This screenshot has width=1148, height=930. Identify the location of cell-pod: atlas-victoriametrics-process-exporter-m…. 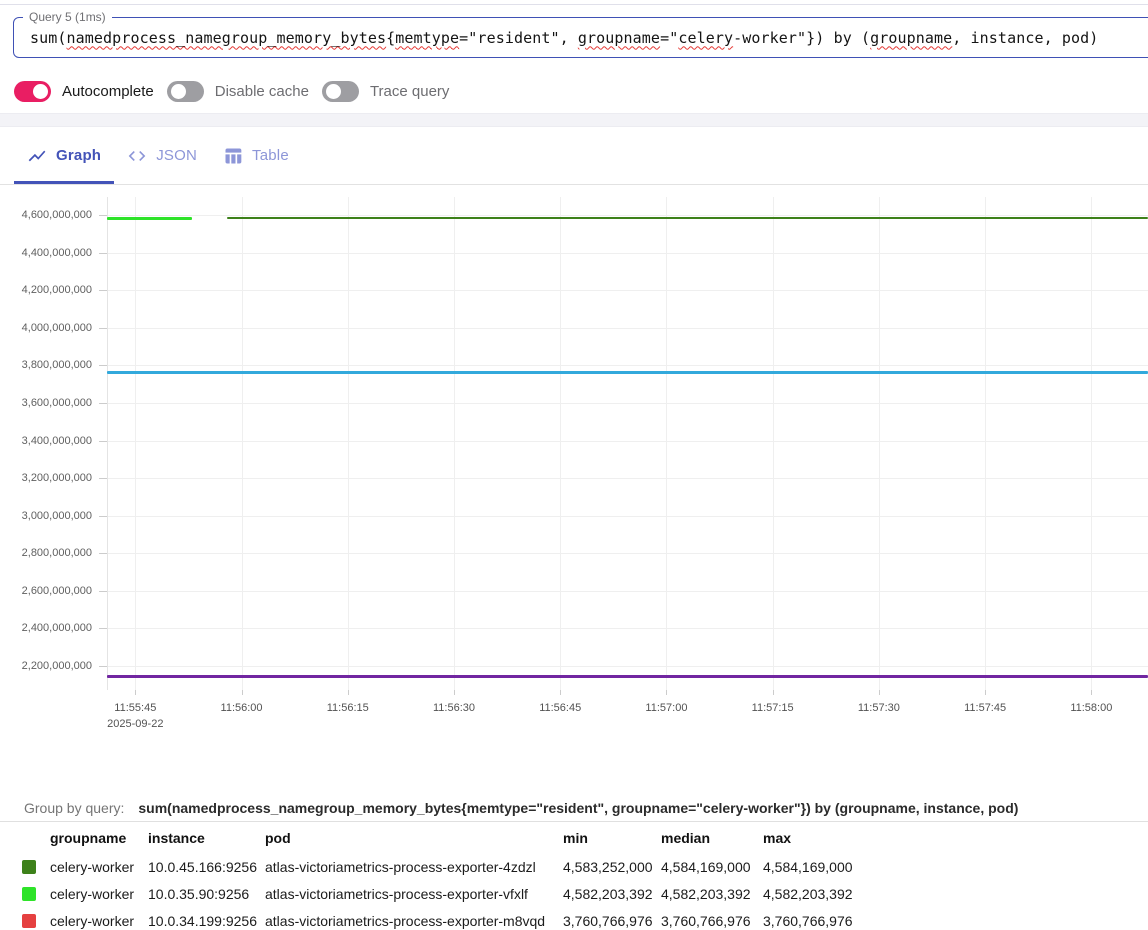
(405, 920).